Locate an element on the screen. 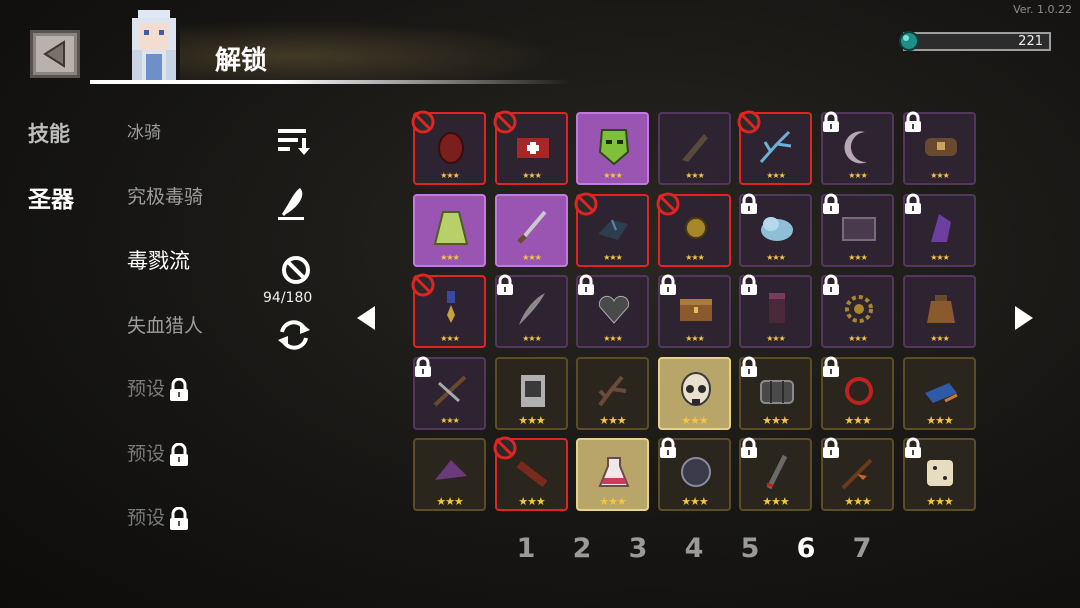 This screenshot has height=608, width=1080. page-number: 5 is located at coordinates (750, 548).